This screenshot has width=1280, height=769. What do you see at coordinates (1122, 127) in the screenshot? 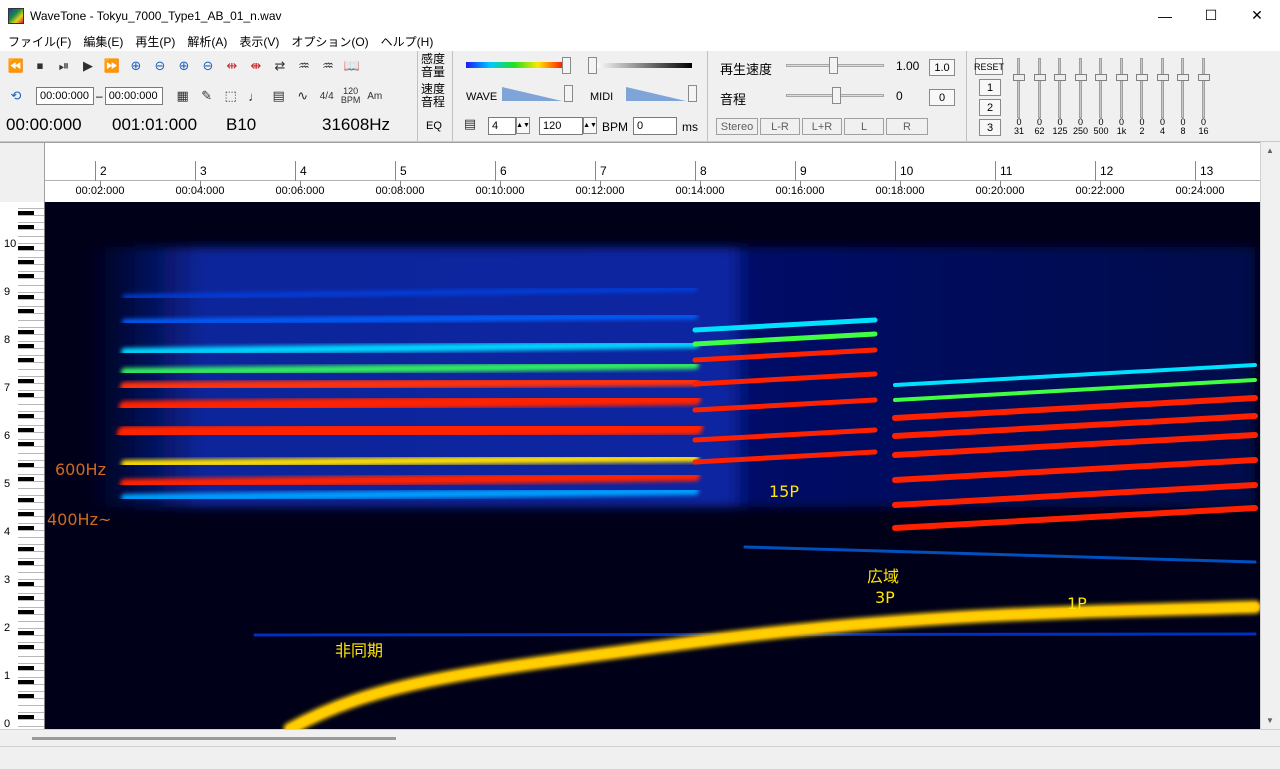
I see `eq-band-label: 0 1k` at bounding box center [1122, 127].